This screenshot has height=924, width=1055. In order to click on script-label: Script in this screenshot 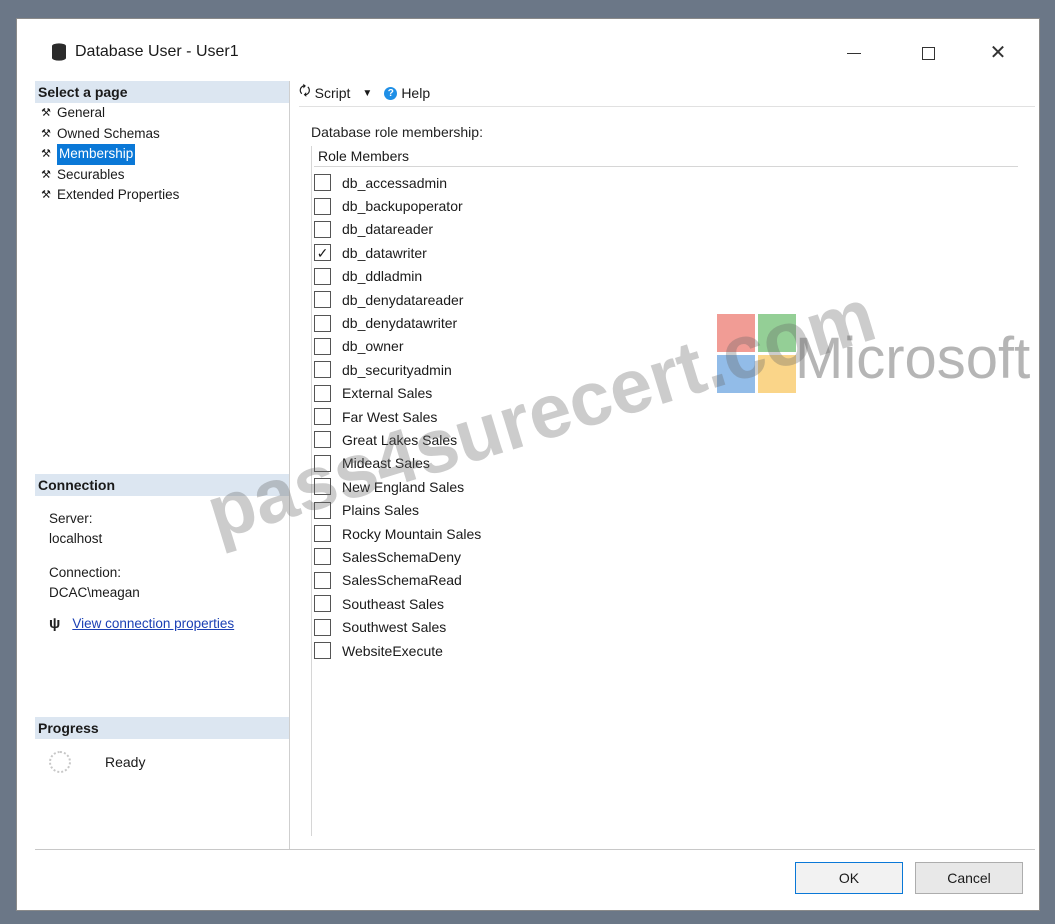, I will do `click(332, 93)`.